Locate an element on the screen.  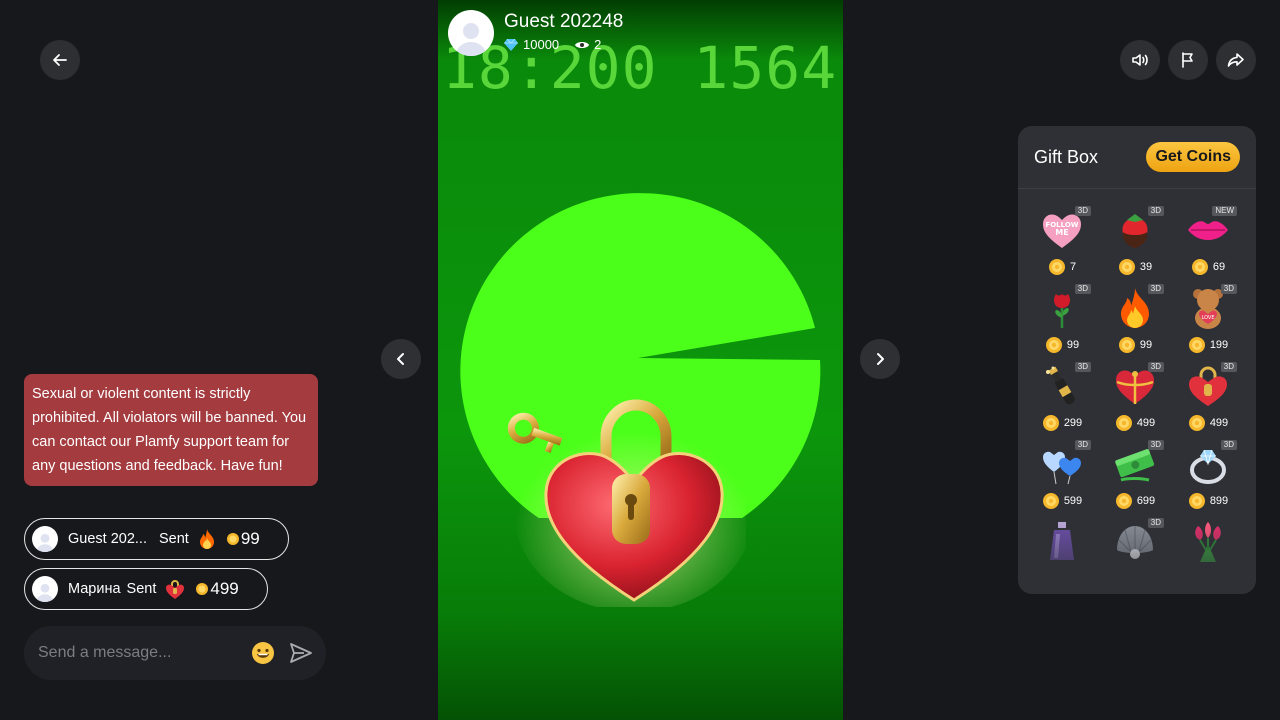
gift-box-title: Gift Box is located at coordinates (1066, 156).